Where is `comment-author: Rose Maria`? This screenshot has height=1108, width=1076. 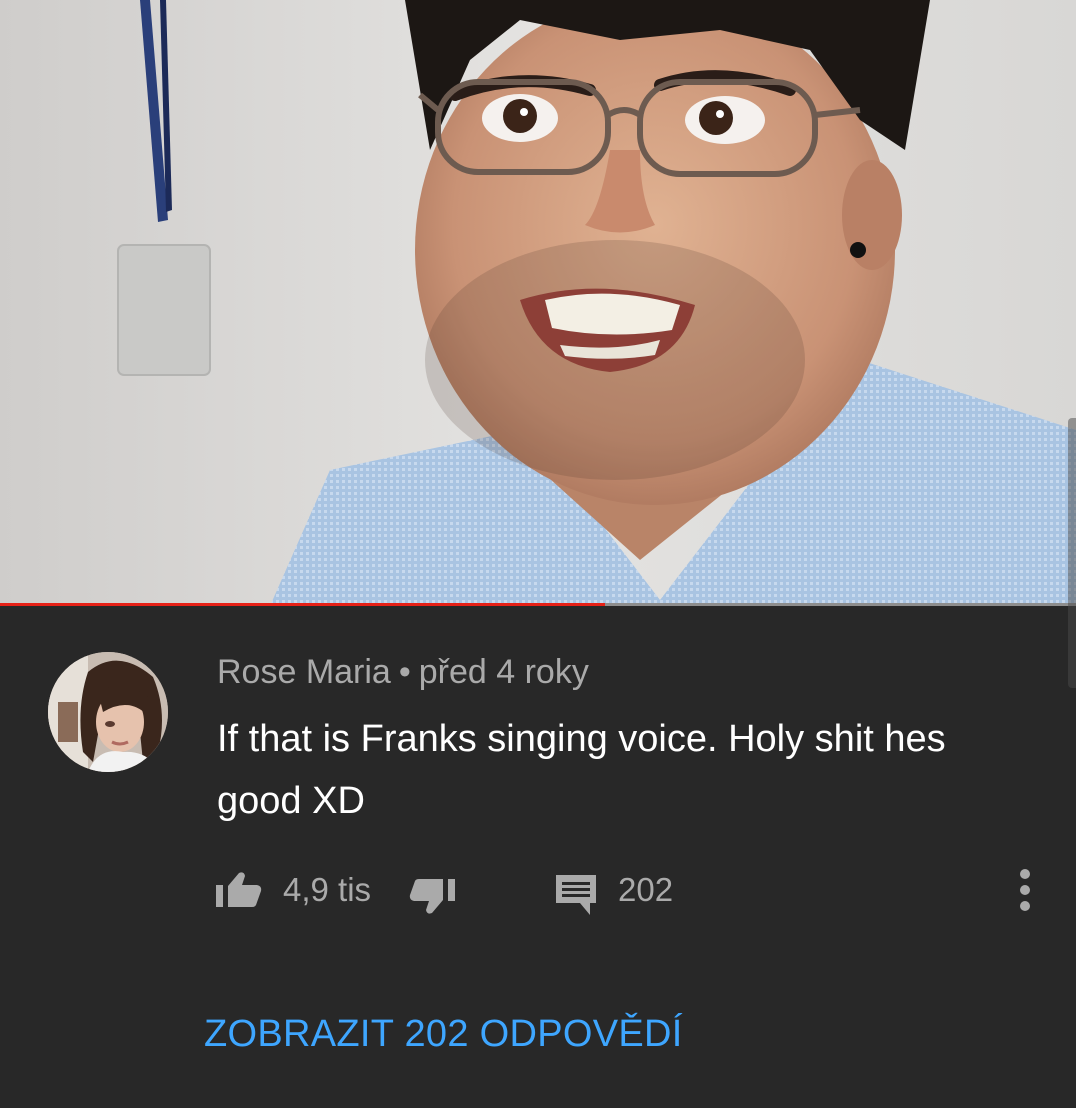
comment-author: Rose Maria is located at coordinates (304, 672).